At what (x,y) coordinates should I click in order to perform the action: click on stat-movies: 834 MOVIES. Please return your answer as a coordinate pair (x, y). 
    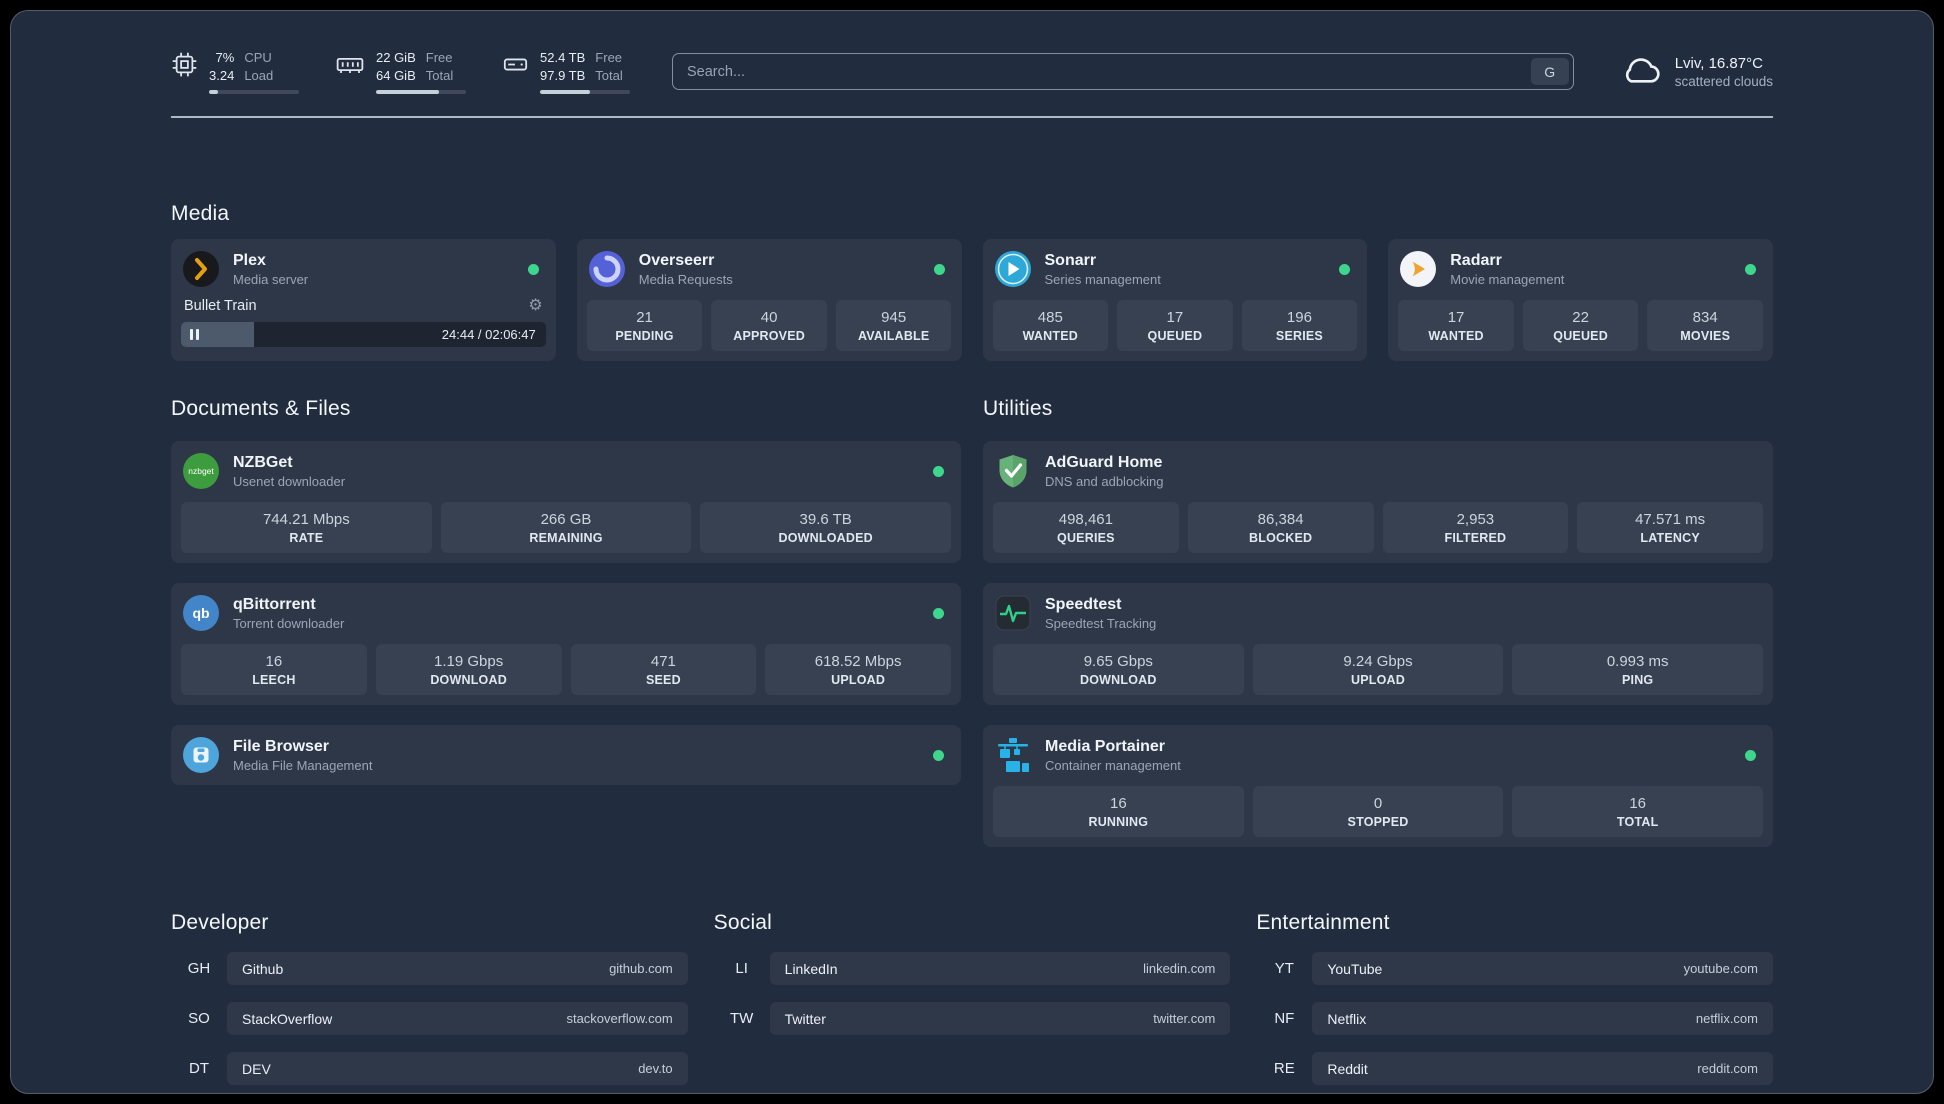
    Looking at the image, I should click on (1705, 326).